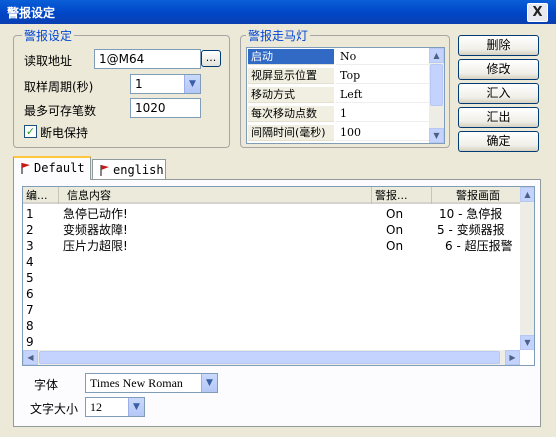 The image size is (556, 437). Describe the element at coordinates (278, 35) in the screenshot. I see `marquee-legend: 警报走马灯` at that location.